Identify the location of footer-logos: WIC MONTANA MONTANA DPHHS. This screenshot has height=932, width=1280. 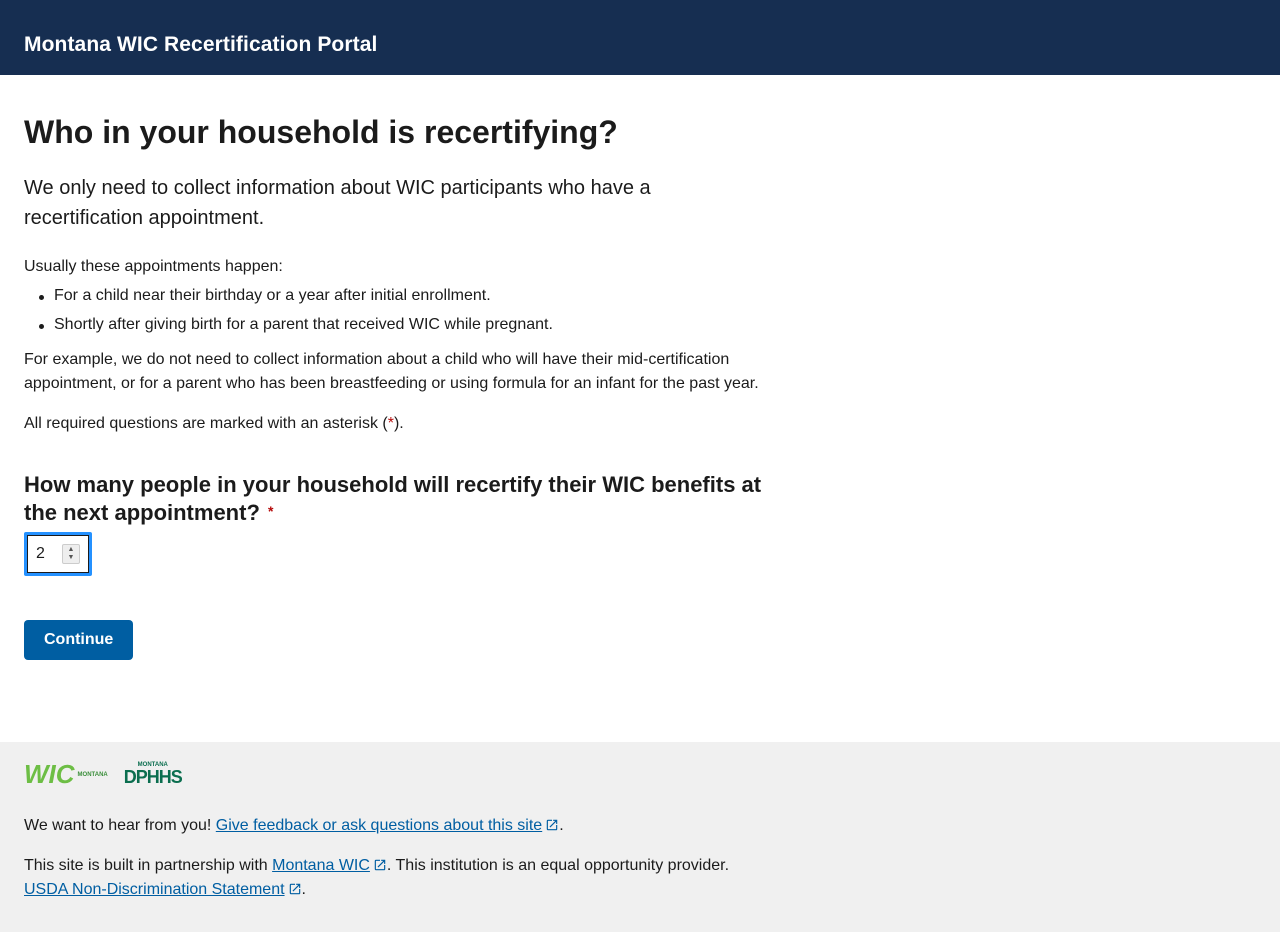
(640, 774).